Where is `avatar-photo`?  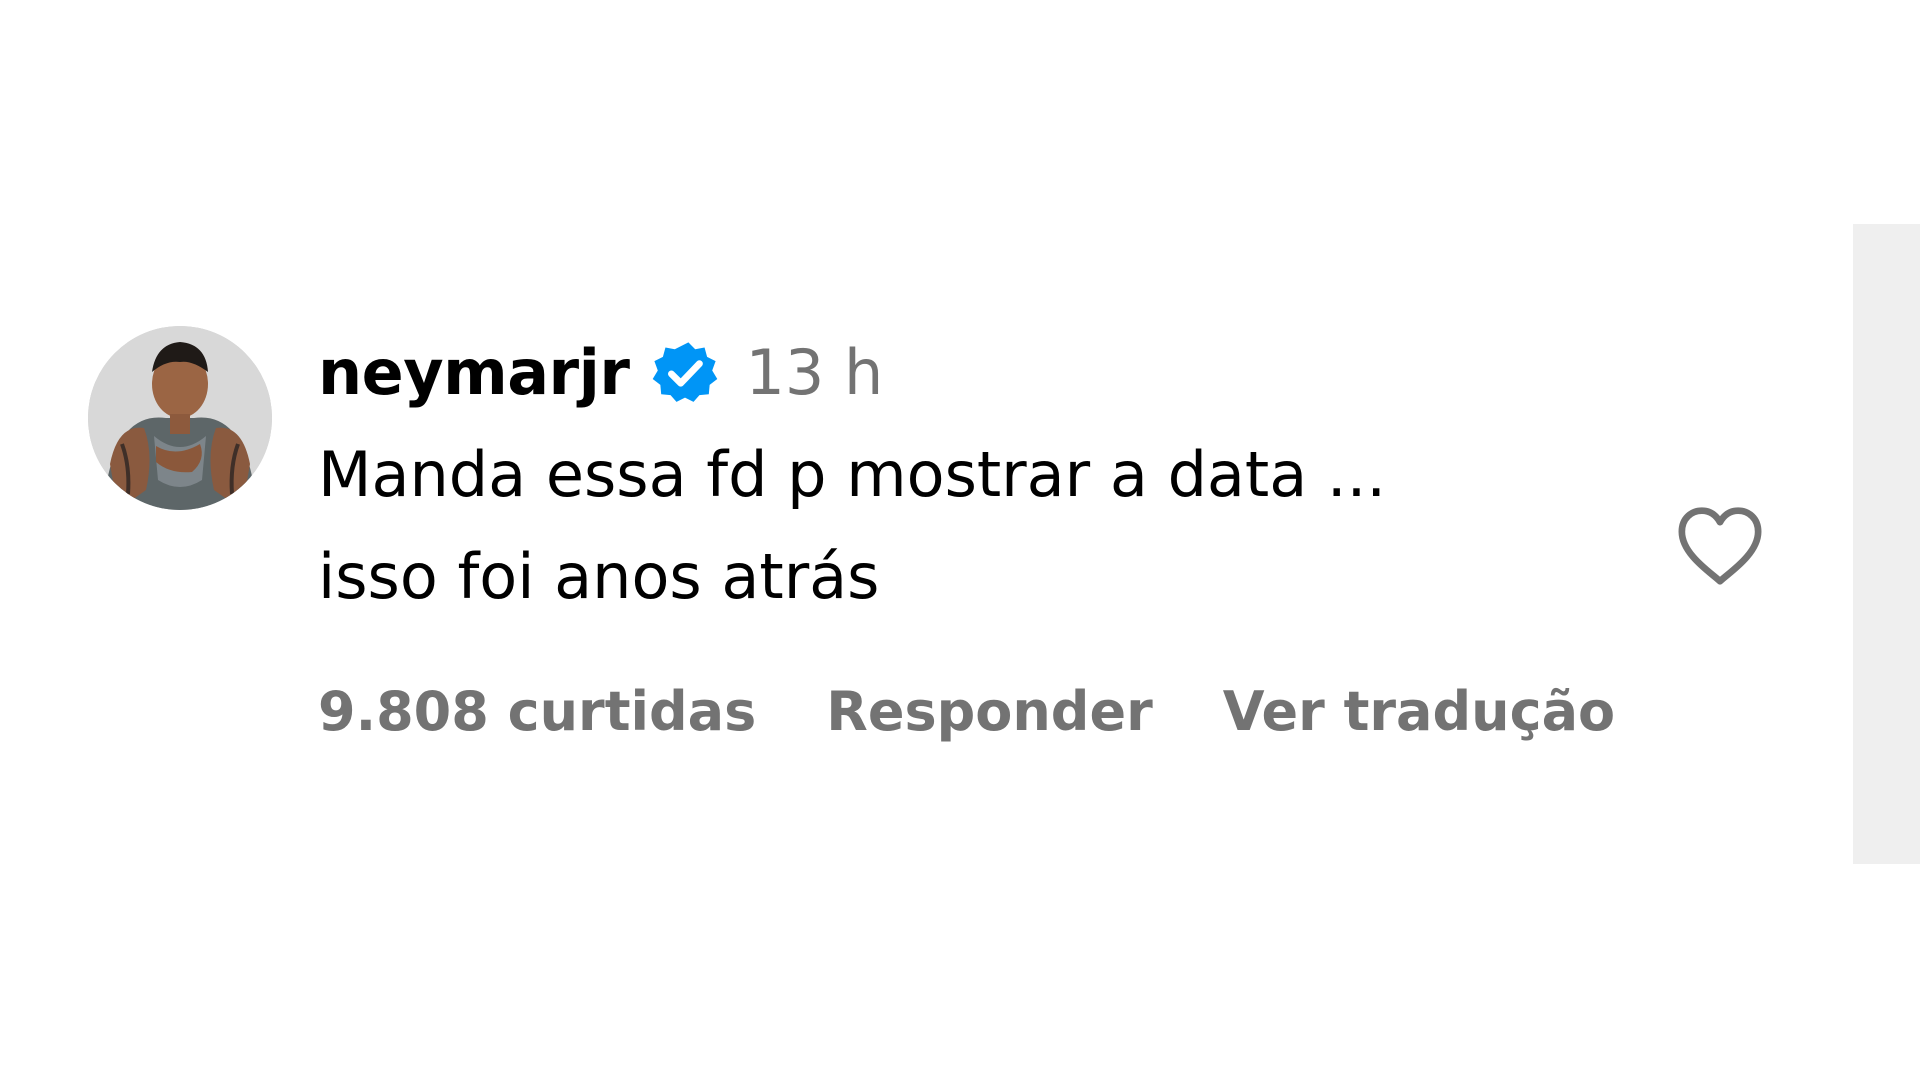 avatar-photo is located at coordinates (180, 418).